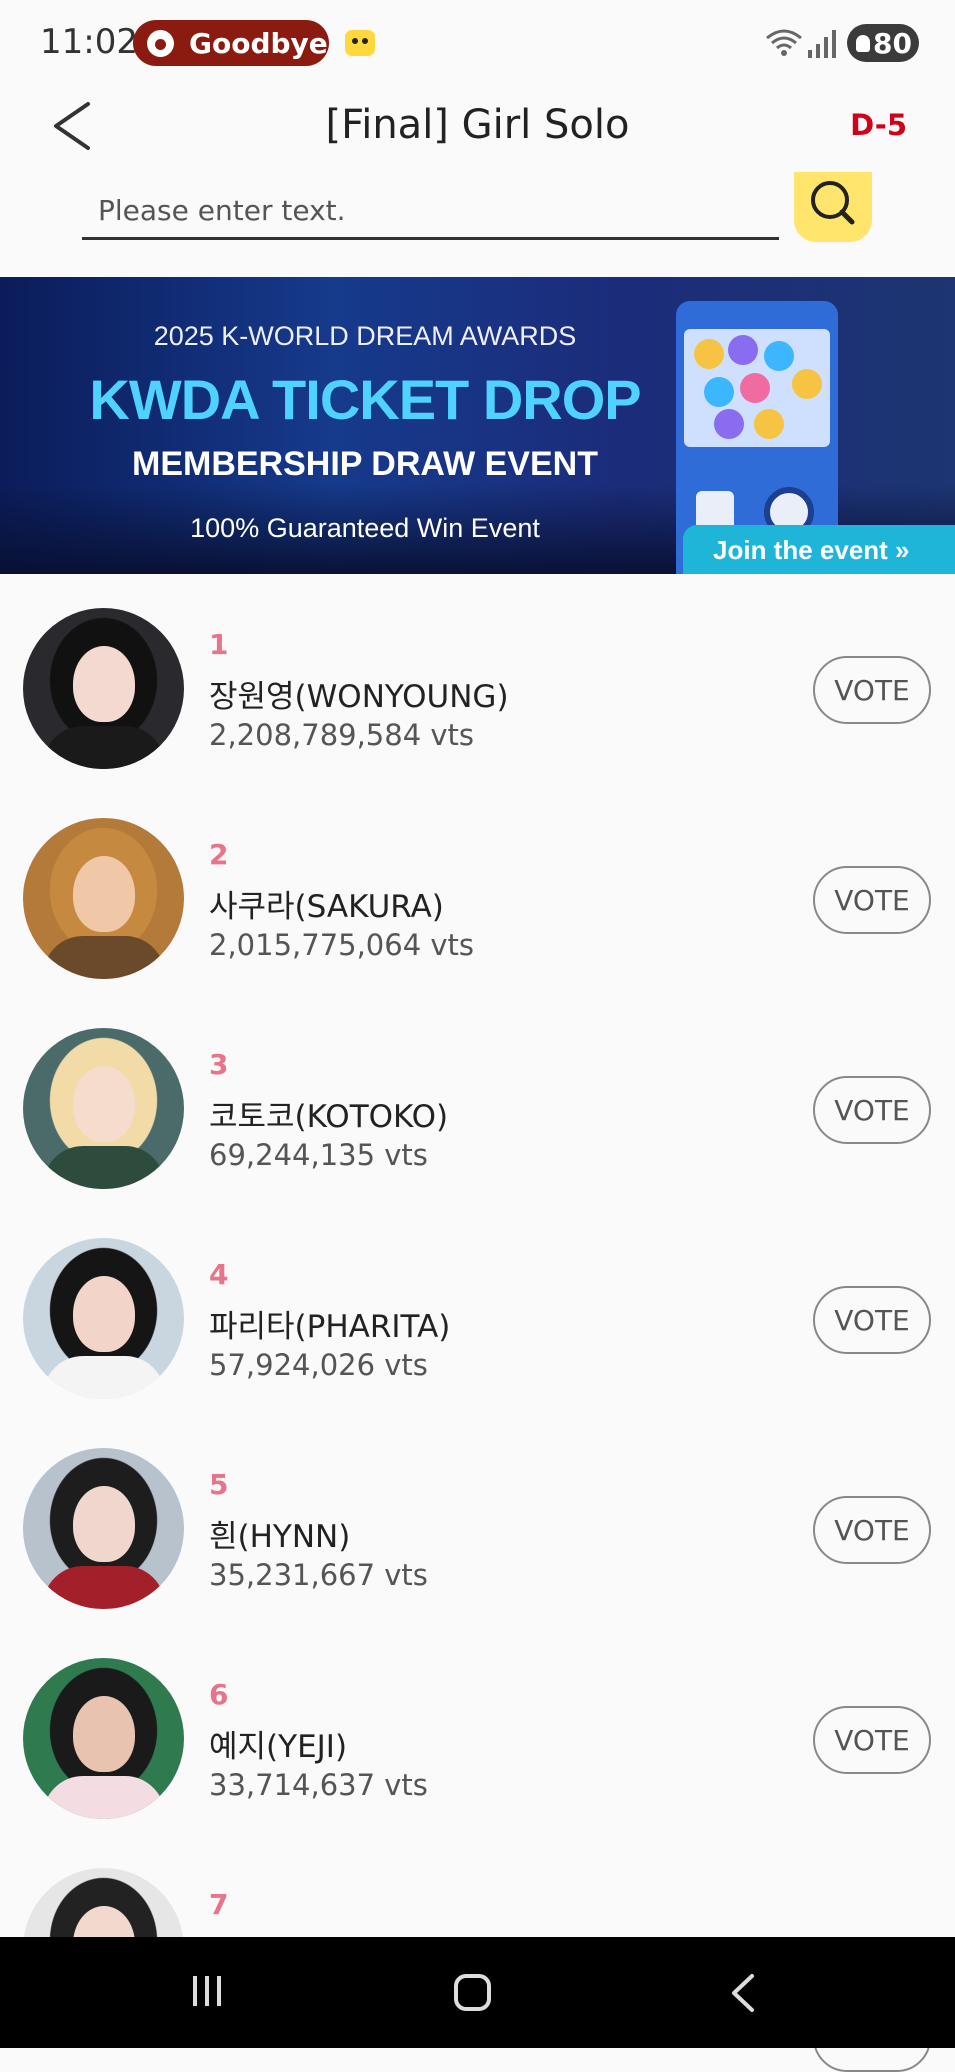 This screenshot has height=2072, width=955. What do you see at coordinates (833, 203) in the screenshot?
I see `search-icon` at bounding box center [833, 203].